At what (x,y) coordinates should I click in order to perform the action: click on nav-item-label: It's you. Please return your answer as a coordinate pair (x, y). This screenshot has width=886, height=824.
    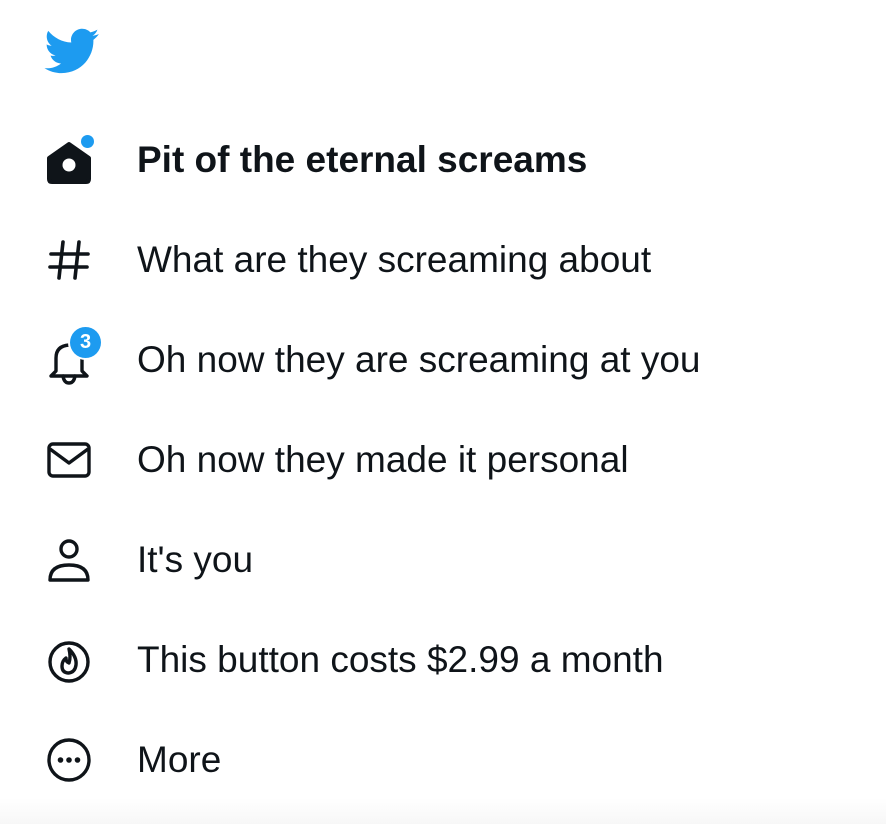
    Looking at the image, I should click on (195, 559).